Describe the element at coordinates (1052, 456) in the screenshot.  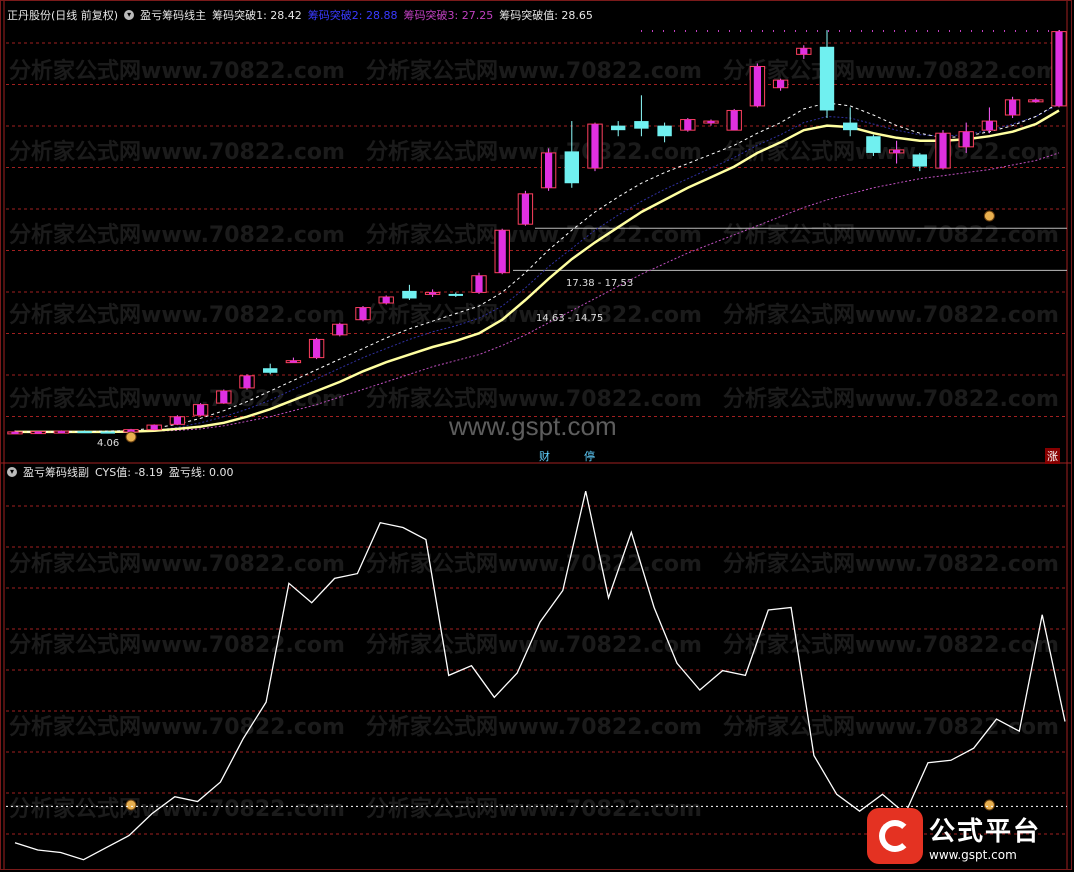
I see `limit-up-badge: 涨` at that location.